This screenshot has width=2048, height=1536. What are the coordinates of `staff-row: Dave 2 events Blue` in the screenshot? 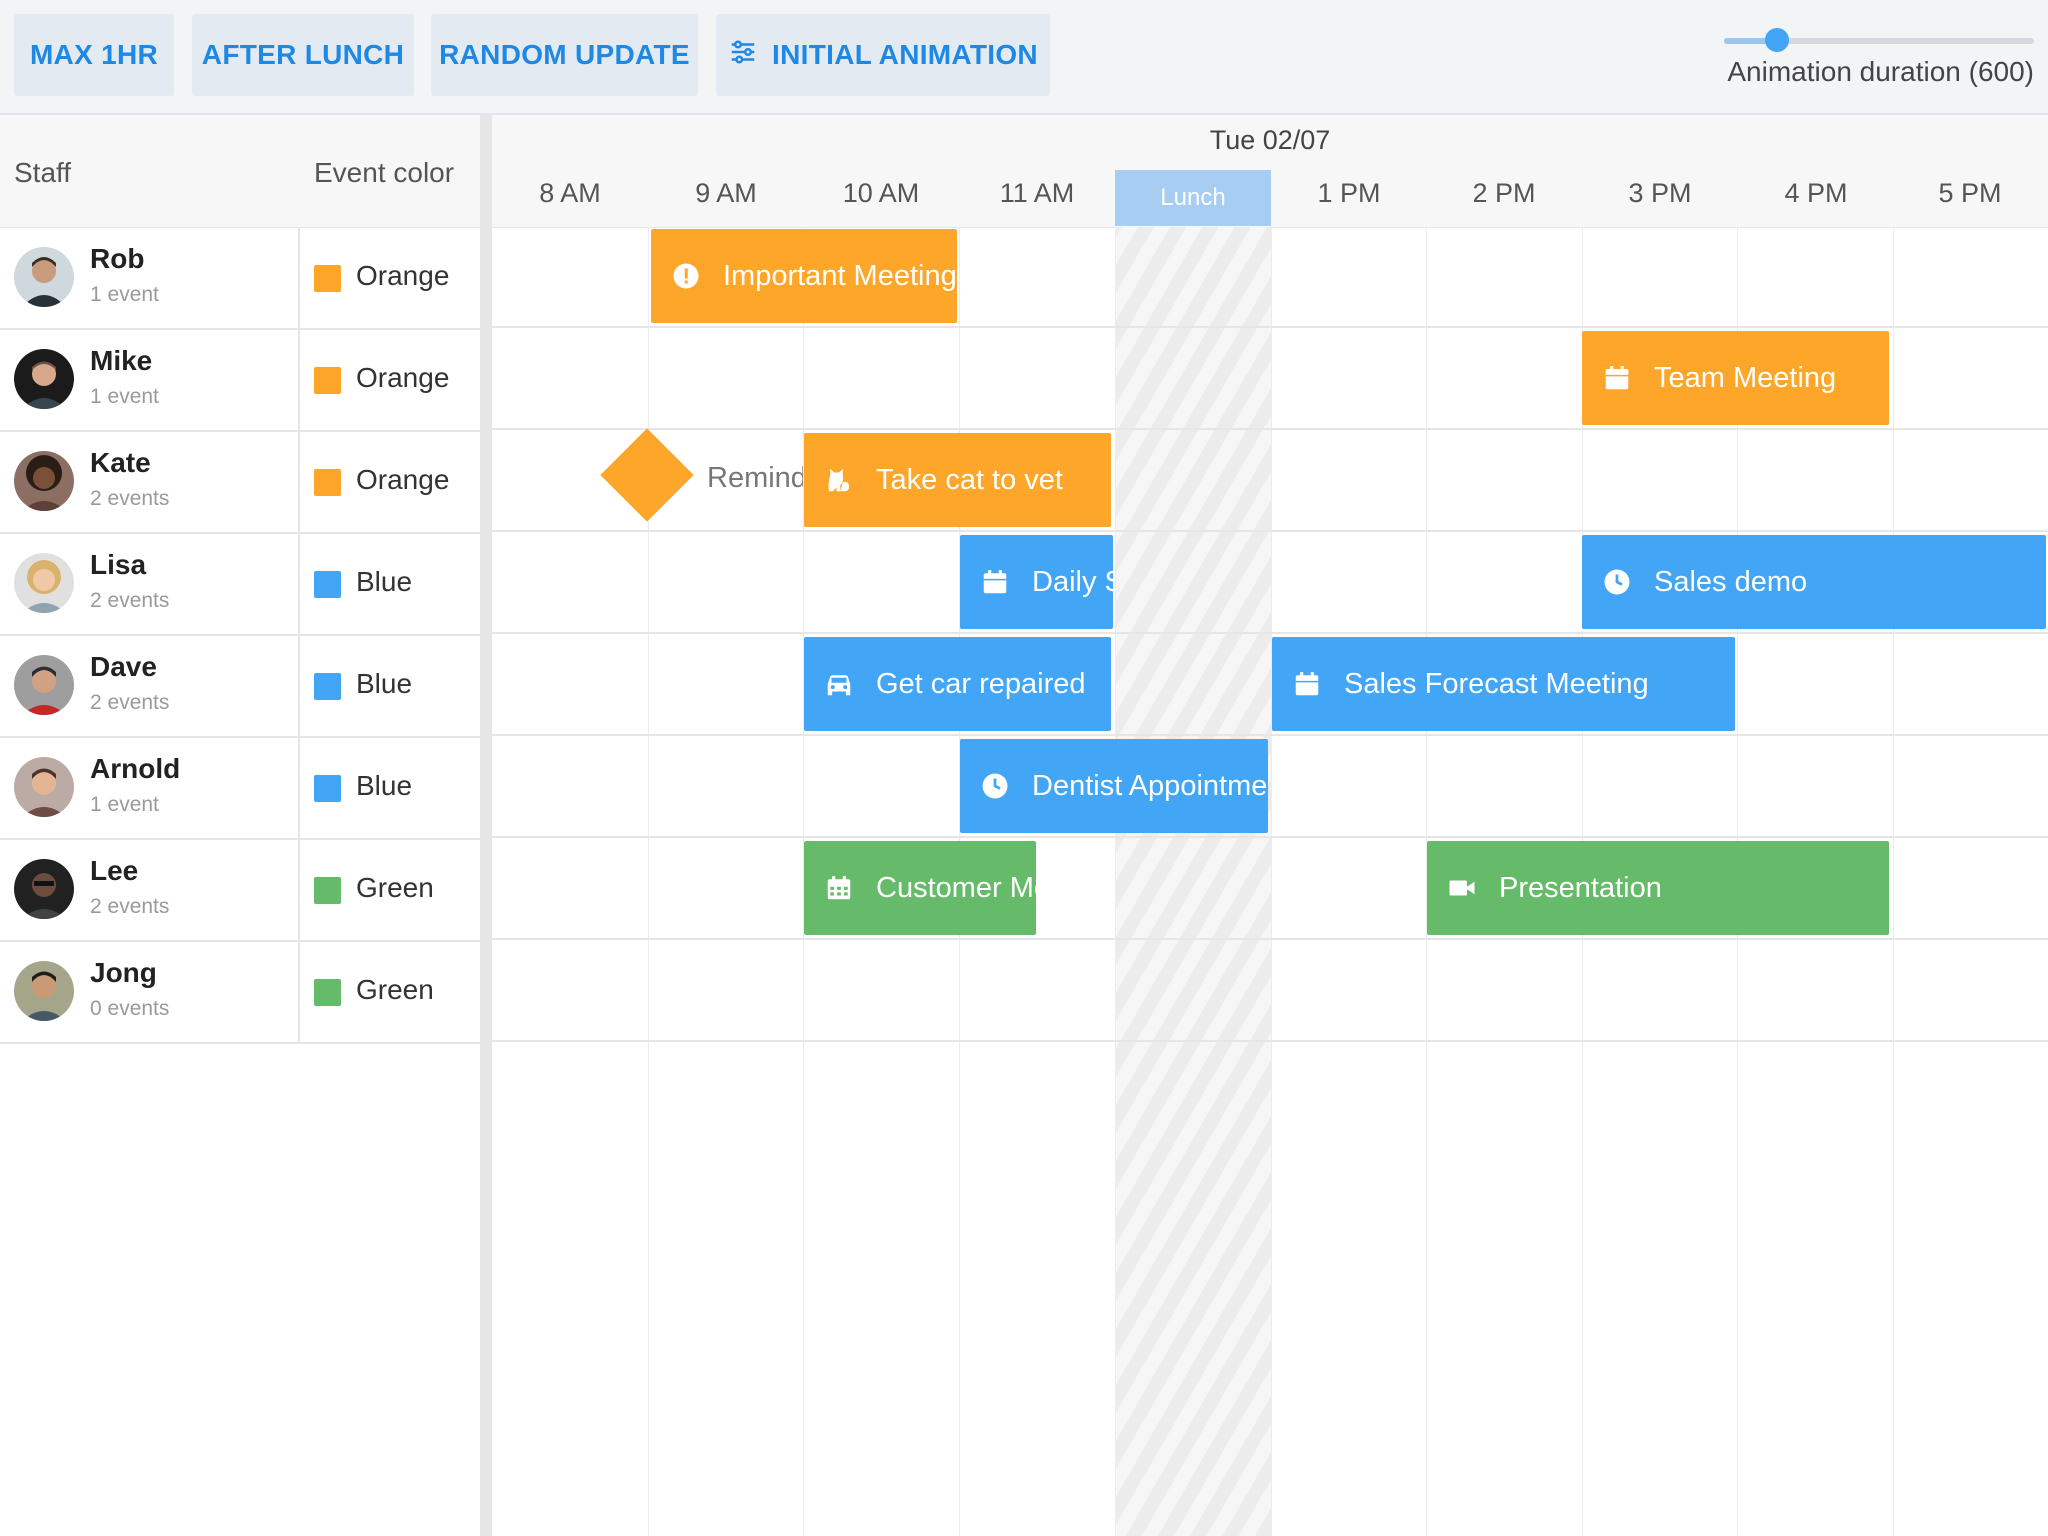 It's located at (240, 686).